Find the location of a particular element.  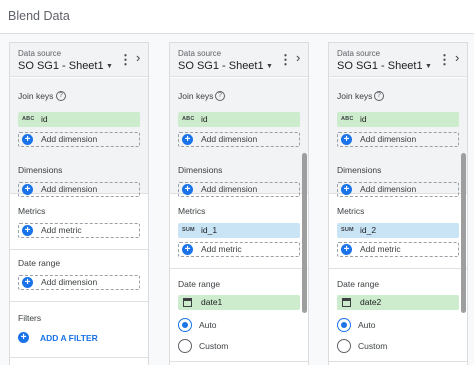

top-bar: Blend Data is located at coordinates (237, 17).